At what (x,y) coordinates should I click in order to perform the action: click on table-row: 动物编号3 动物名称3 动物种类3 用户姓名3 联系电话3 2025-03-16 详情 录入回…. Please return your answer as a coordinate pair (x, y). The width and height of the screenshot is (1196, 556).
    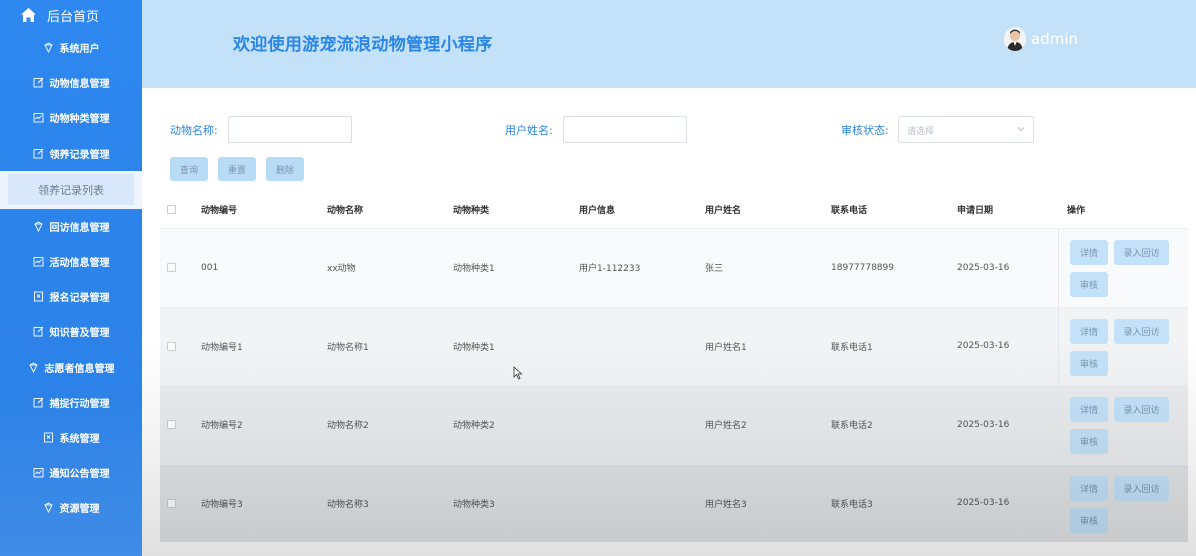
    Looking at the image, I should click on (674, 502).